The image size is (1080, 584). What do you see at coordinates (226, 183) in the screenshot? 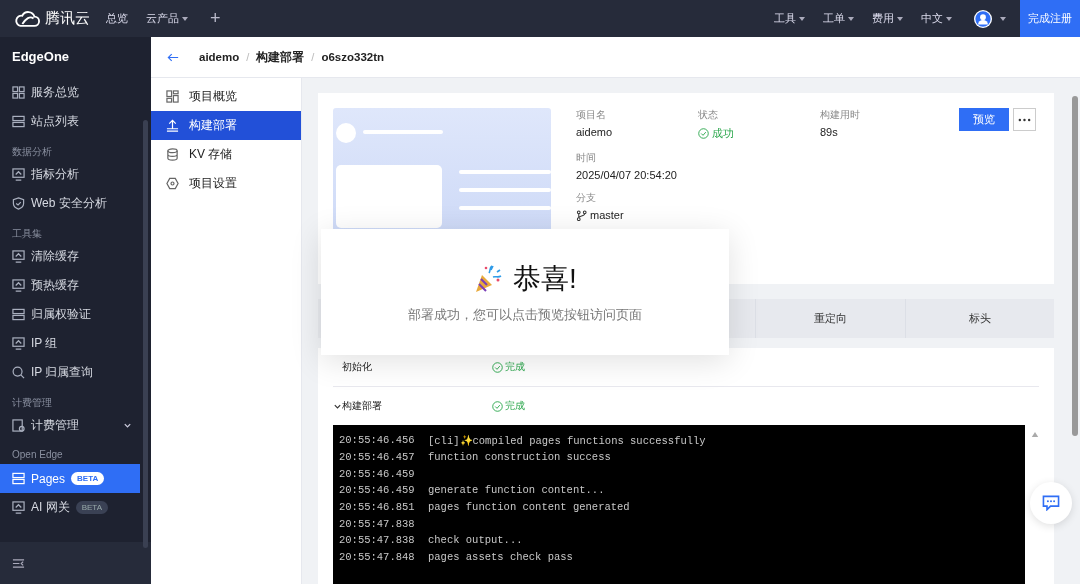
I see `project-menu-item: 项目设置` at bounding box center [226, 183].